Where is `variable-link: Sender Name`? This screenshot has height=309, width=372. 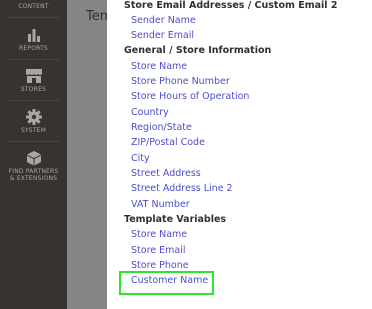
variable-link: Sender Name is located at coordinates (163, 20).